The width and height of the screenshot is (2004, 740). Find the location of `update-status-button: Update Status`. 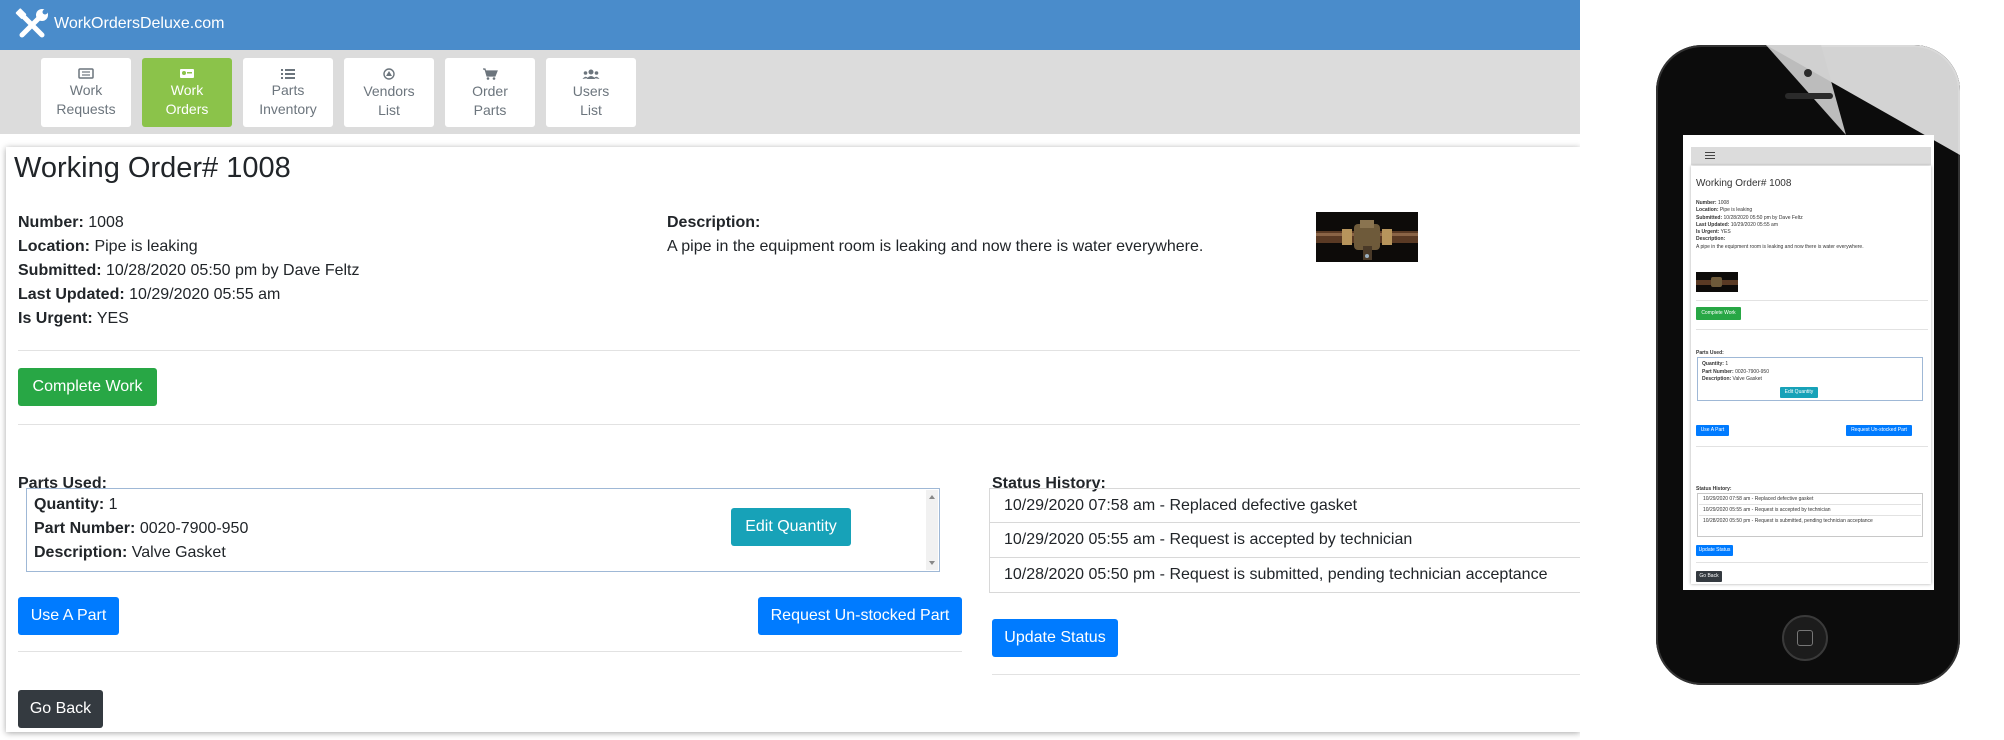

update-status-button: Update Status is located at coordinates (1055, 638).